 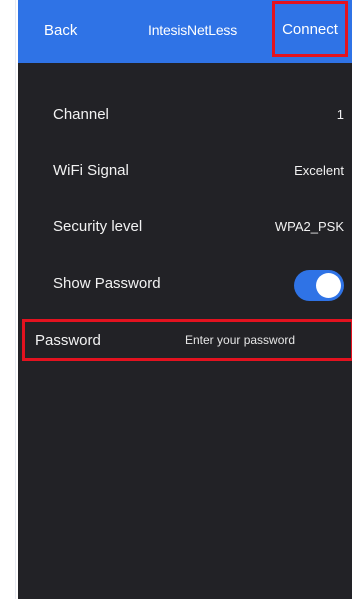 What do you see at coordinates (91, 170) in the screenshot?
I see `wifi-signal-label: WiFi Signal` at bounding box center [91, 170].